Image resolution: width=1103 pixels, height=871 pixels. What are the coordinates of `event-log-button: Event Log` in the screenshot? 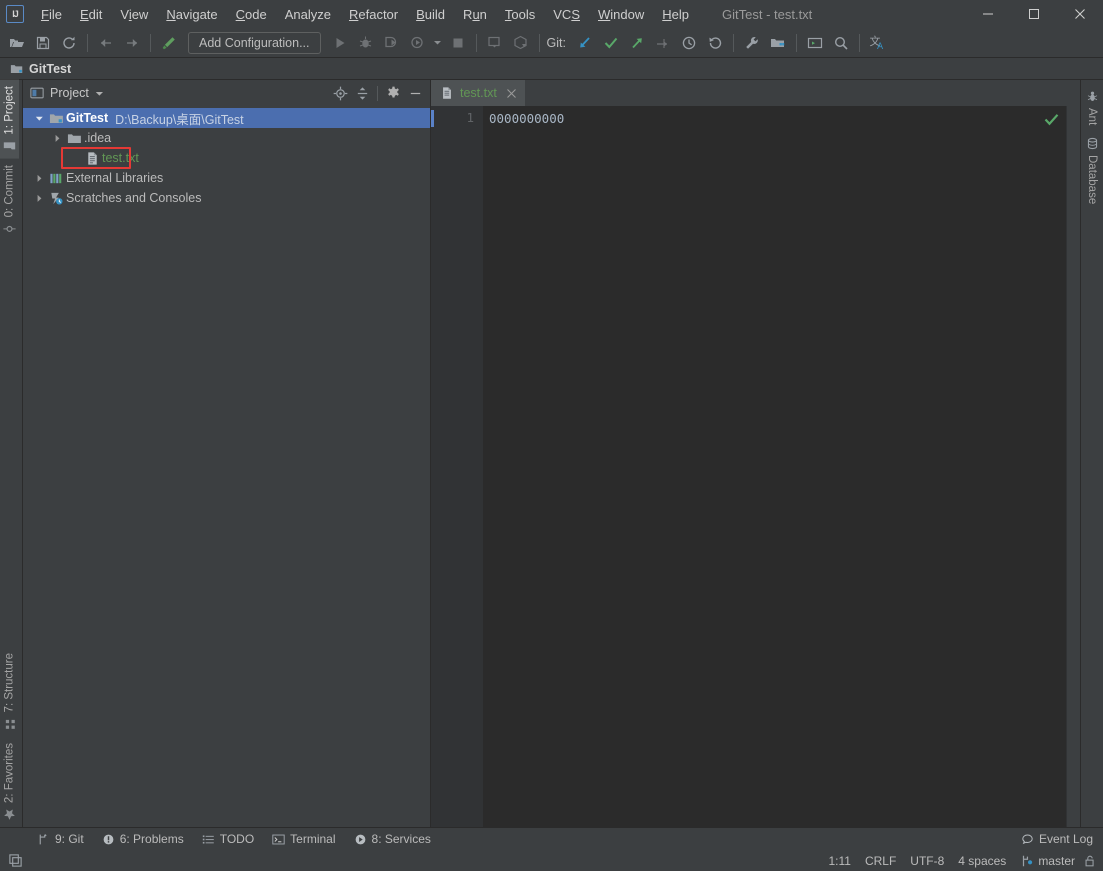 It's located at (1057, 839).